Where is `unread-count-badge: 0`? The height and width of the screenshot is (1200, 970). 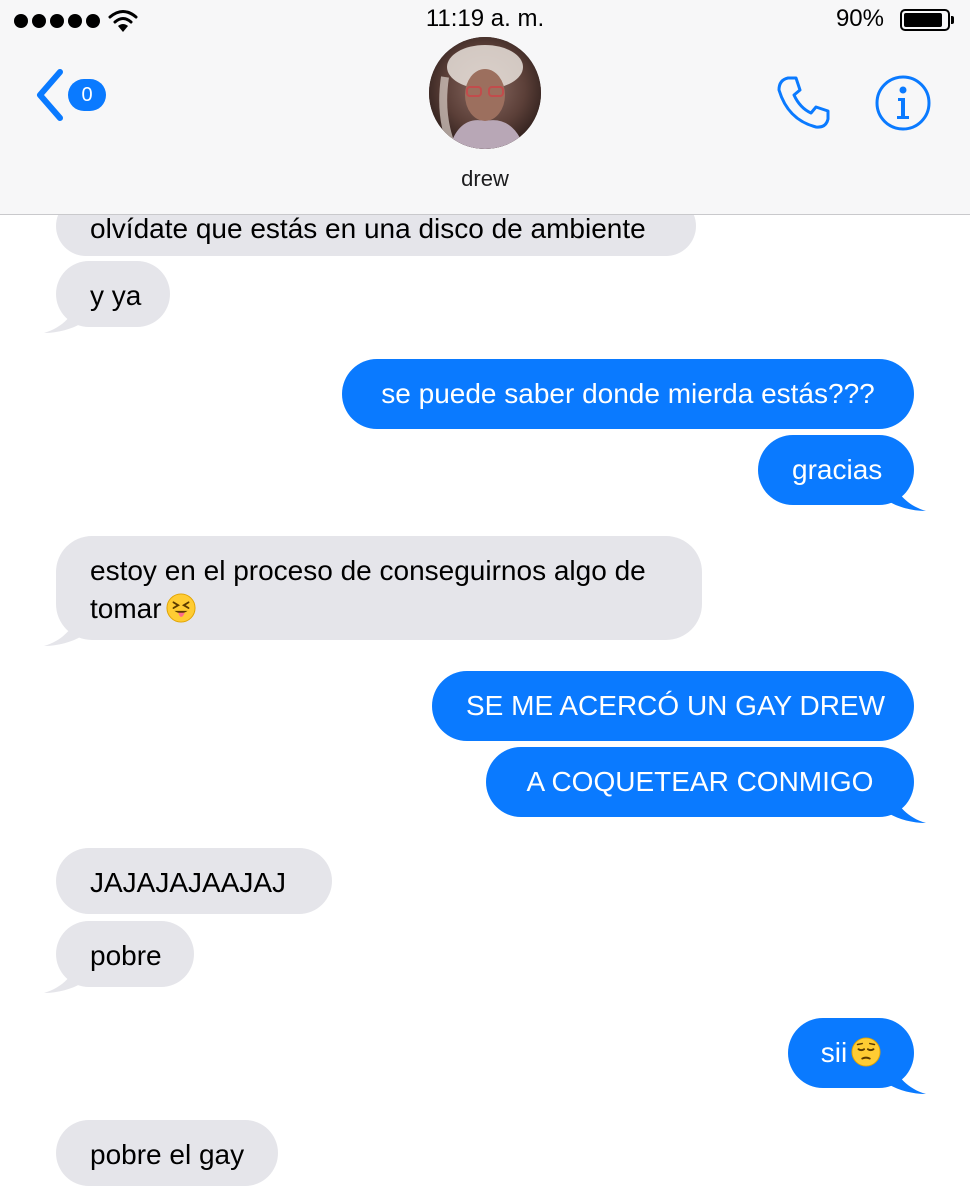 unread-count-badge: 0 is located at coordinates (87, 95).